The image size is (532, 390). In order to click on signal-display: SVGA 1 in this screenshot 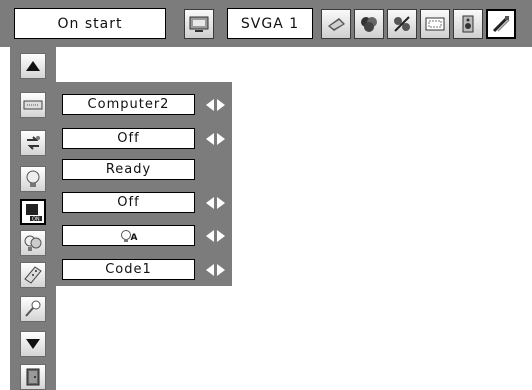, I will do `click(270, 23)`.